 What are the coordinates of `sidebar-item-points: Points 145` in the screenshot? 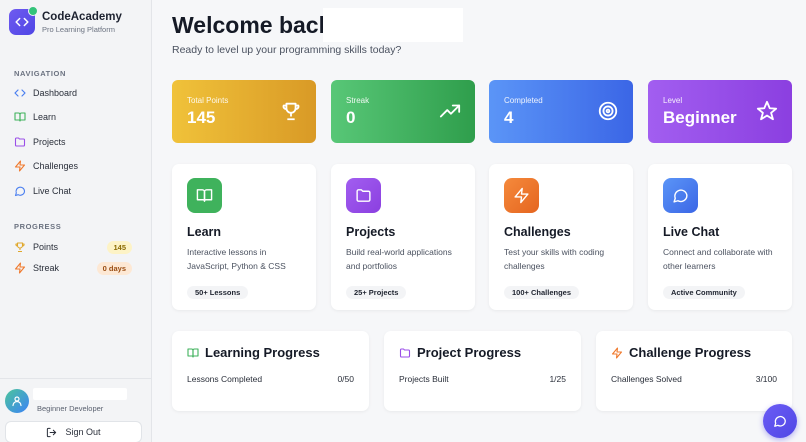 It's located at (77, 247).